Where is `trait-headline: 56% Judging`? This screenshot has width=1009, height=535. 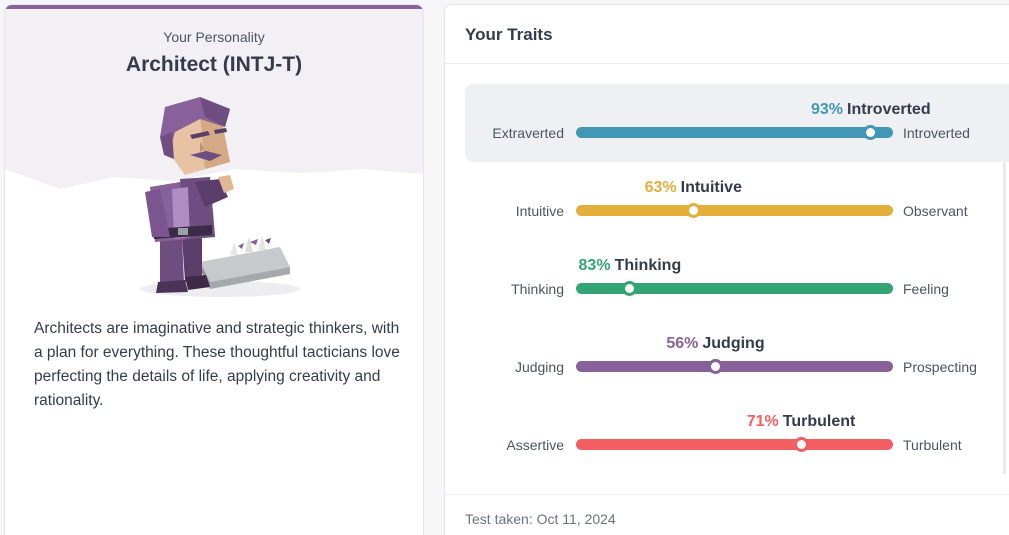
trait-headline: 56% Judging is located at coordinates (715, 344).